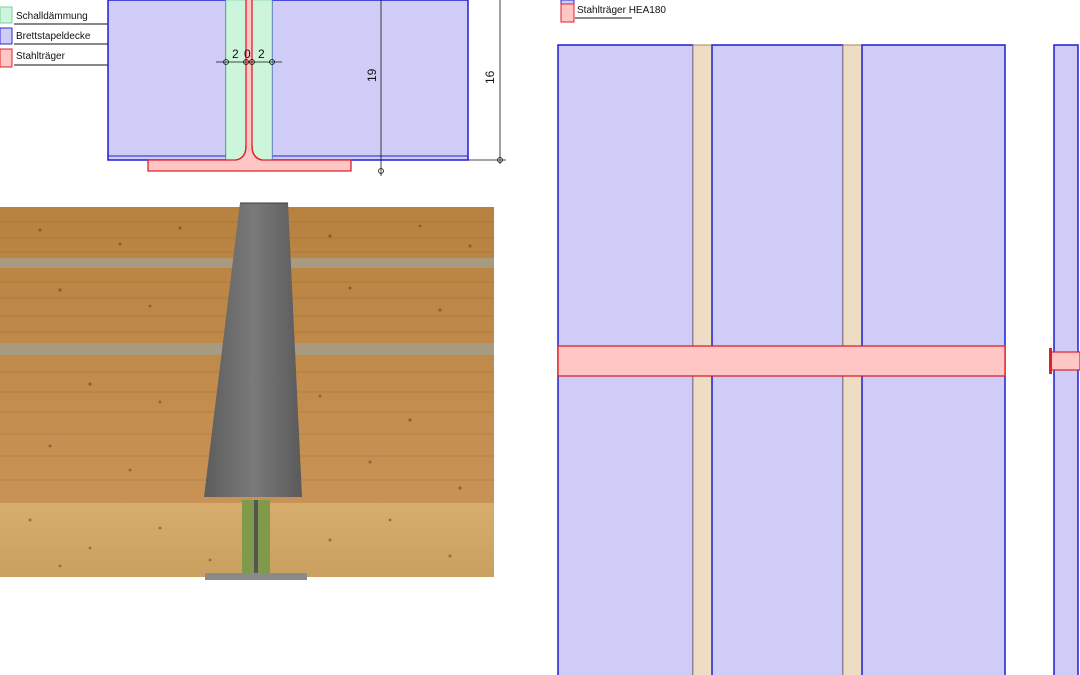  What do you see at coordinates (6, 36) in the screenshot?
I see `legend-swatch-slab` at bounding box center [6, 36].